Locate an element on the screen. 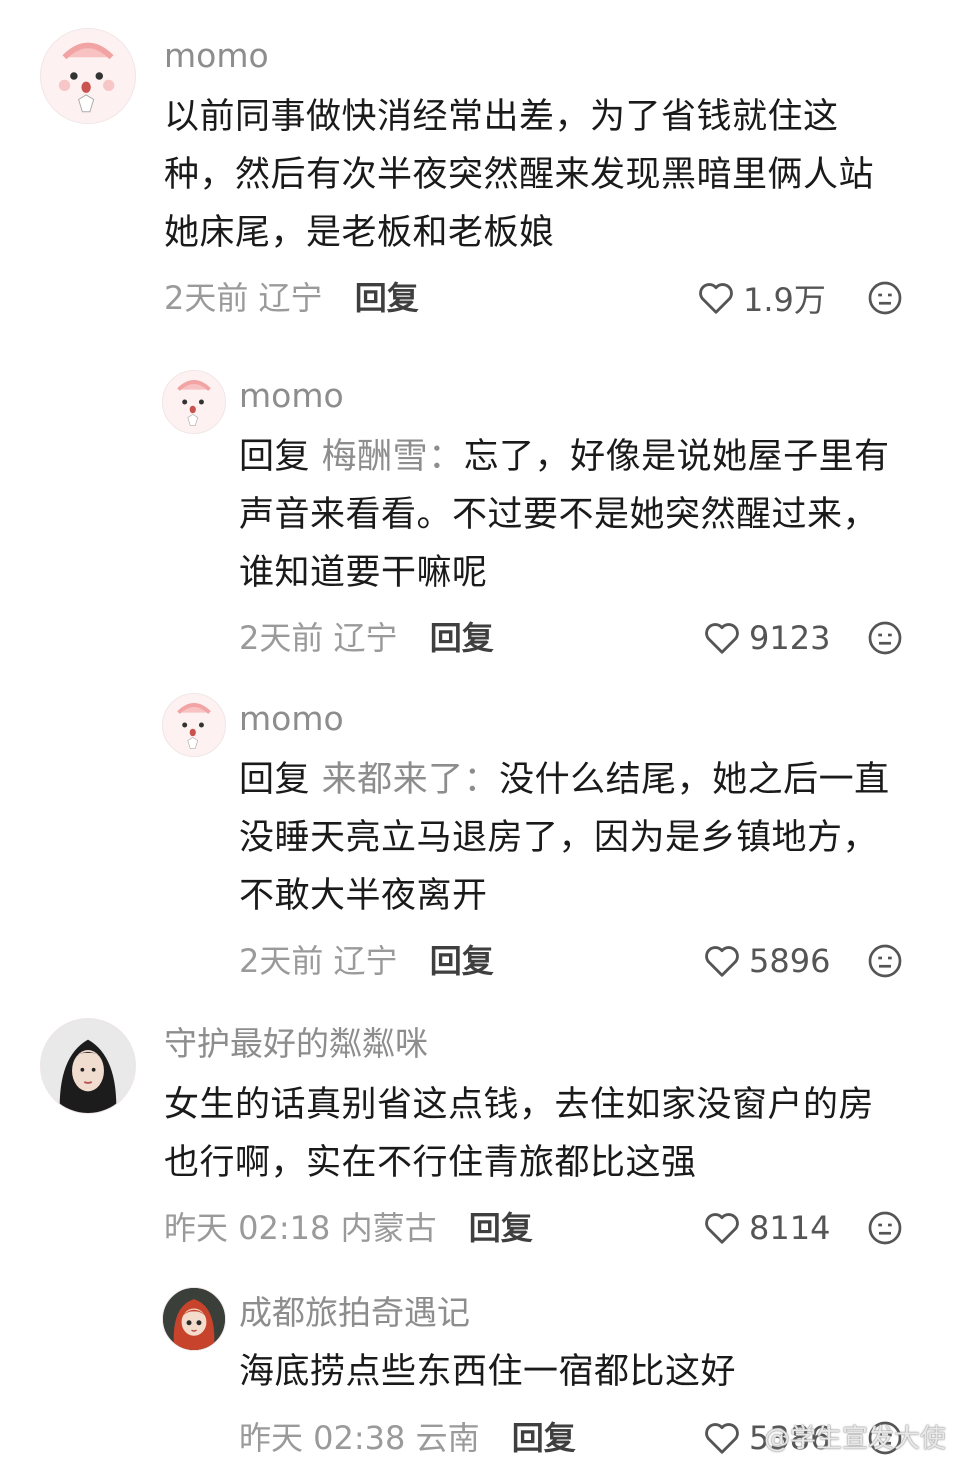 This screenshot has width=960, height=1463. comment-meta: 昨天 02:38 云南 回复 is located at coordinates (407, 1438).